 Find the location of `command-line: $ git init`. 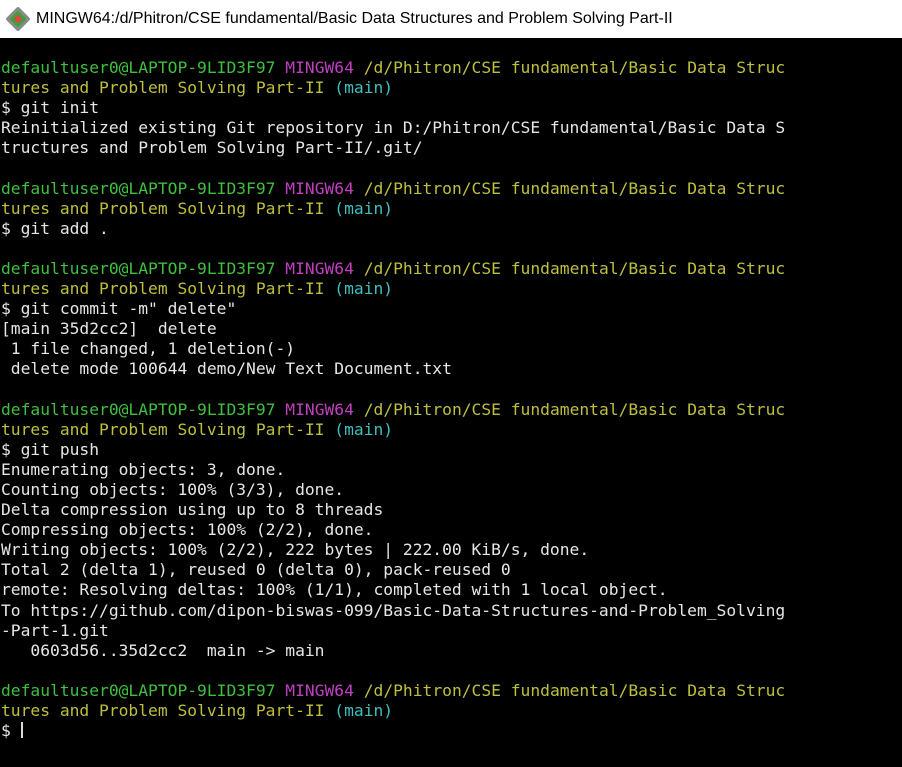

command-line: $ git init is located at coordinates (451, 108).